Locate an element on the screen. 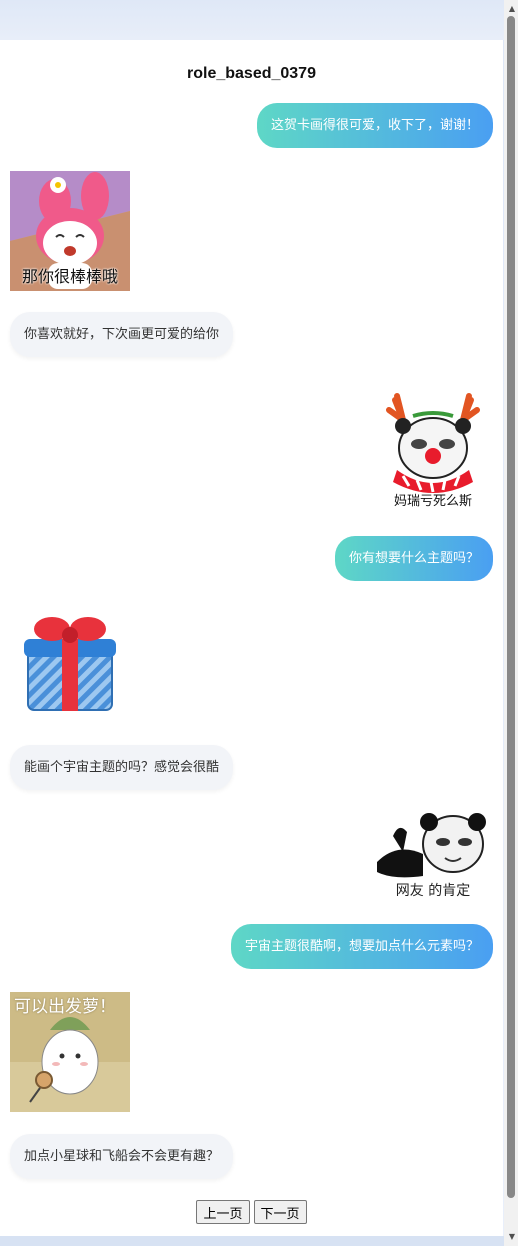 The height and width of the screenshot is (1246, 518). scroll-up-arrow-icon: ▲ is located at coordinates (512, 8).